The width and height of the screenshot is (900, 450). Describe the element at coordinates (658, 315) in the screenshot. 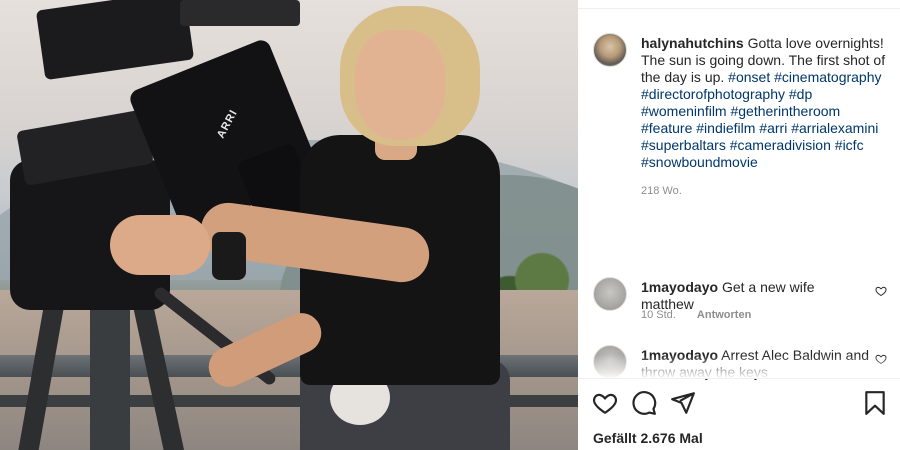

I see `comment-timestamp: 10 Std.` at that location.